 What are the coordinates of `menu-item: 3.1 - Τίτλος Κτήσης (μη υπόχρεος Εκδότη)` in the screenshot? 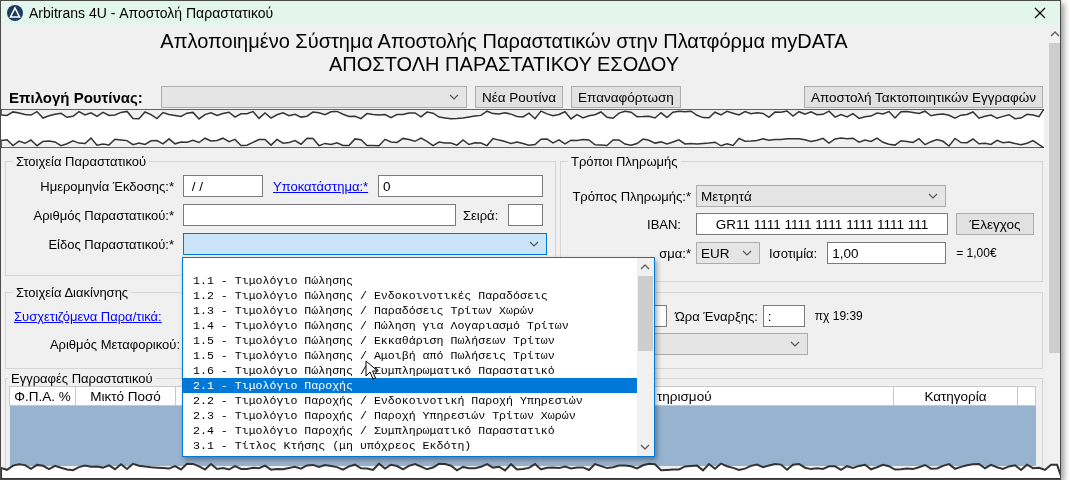 It's located at (410, 445).